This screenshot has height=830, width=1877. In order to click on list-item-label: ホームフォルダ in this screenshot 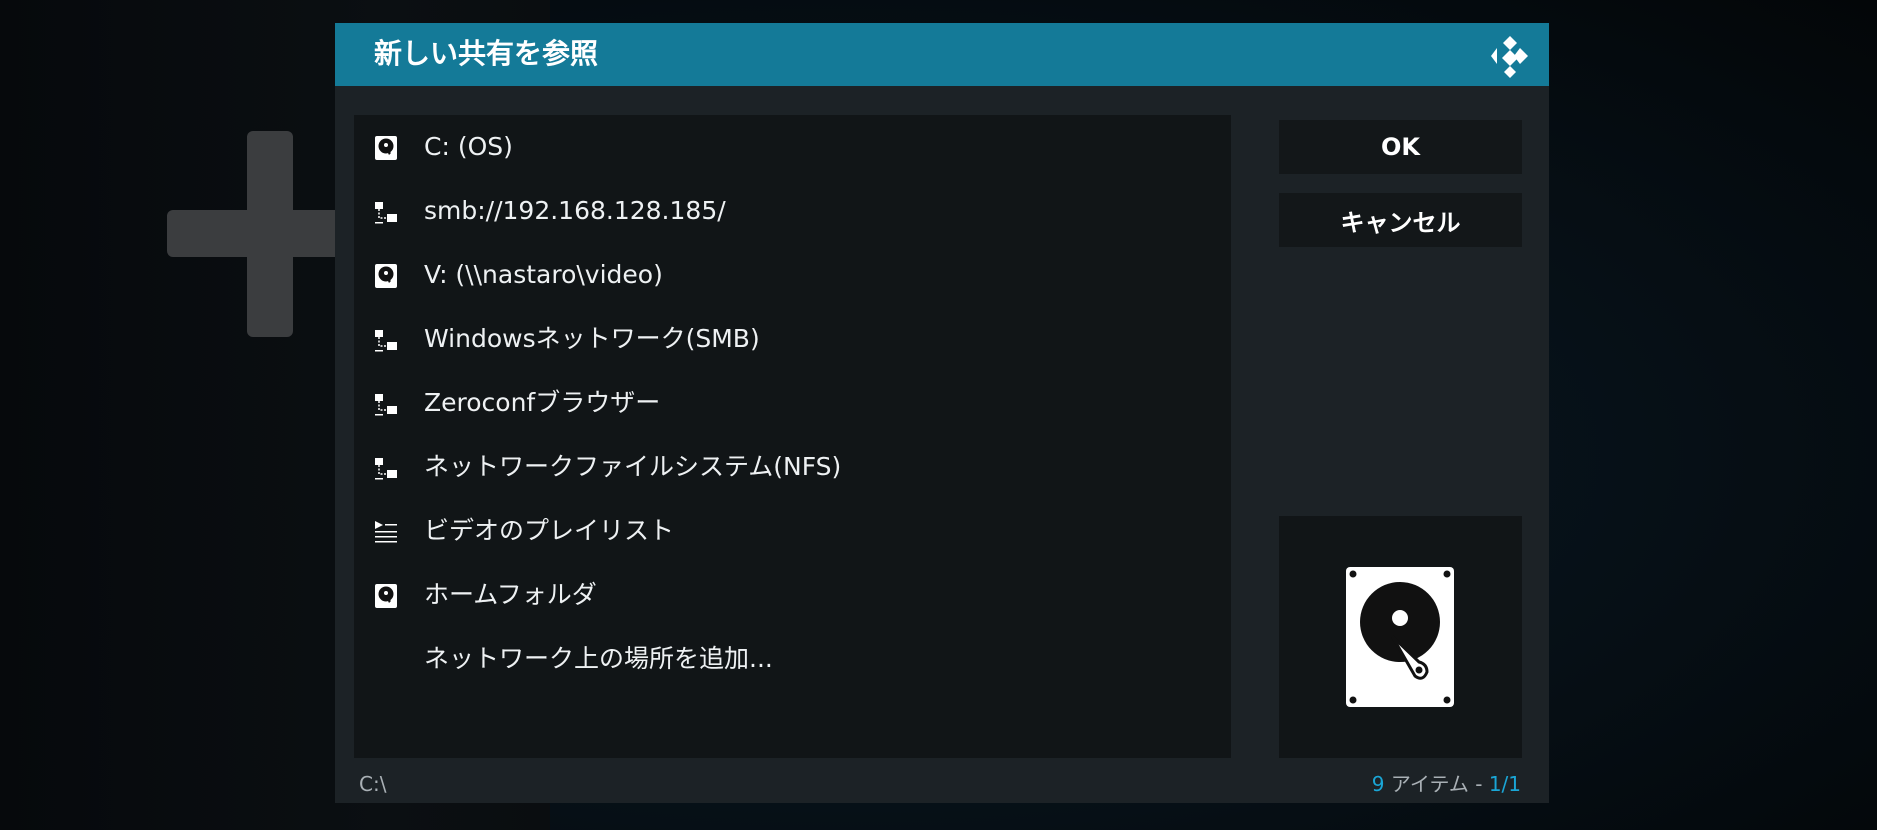, I will do `click(510, 594)`.